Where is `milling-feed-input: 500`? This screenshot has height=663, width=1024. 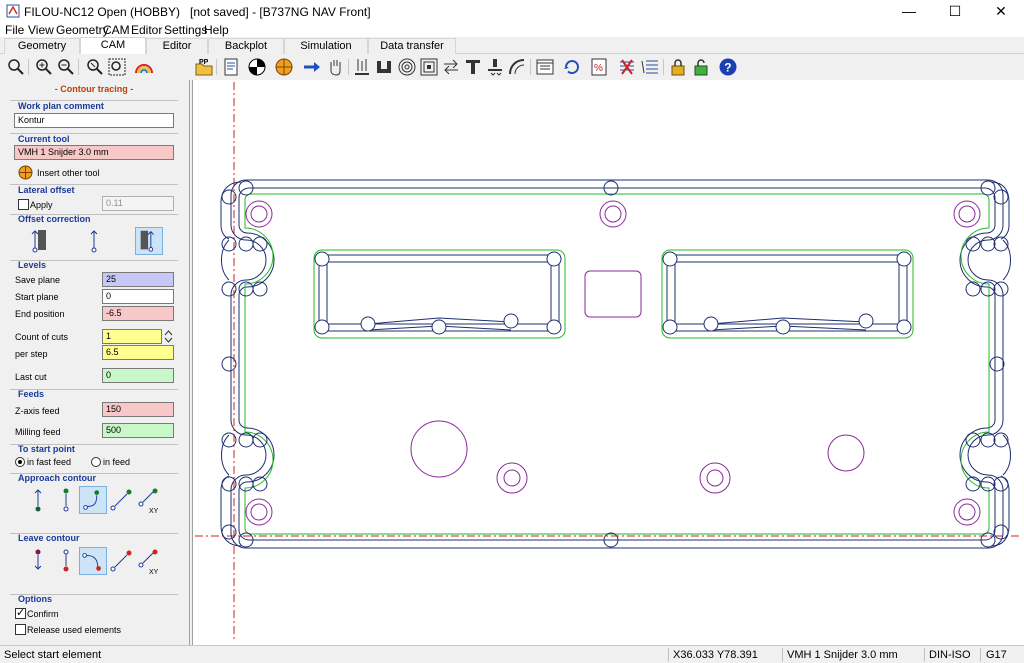 milling-feed-input: 500 is located at coordinates (138, 430).